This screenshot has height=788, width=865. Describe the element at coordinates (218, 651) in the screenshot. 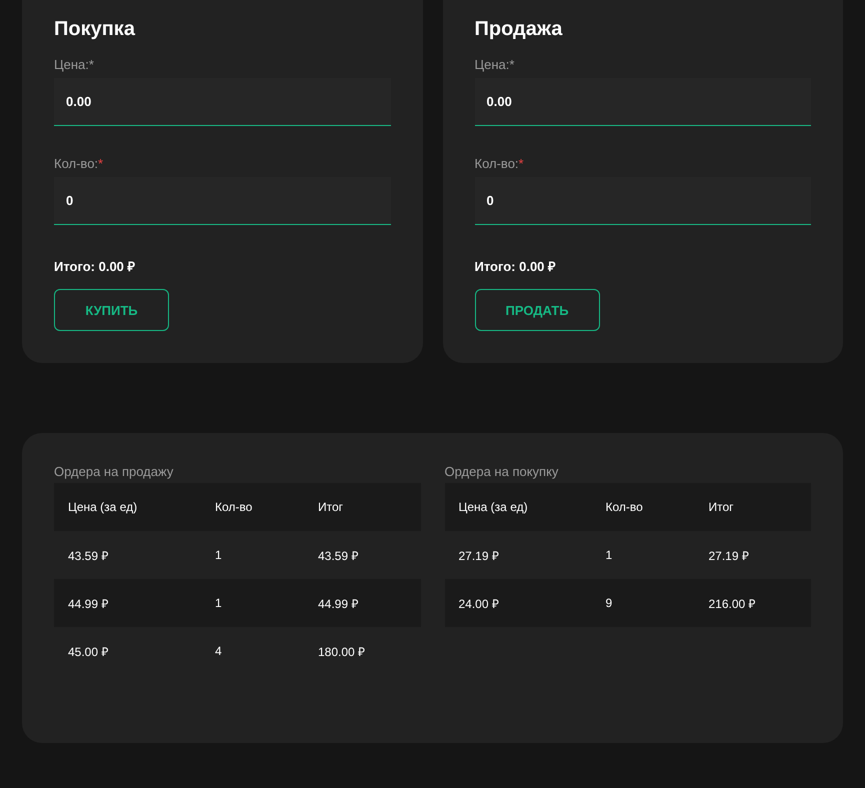

I see `table-cell: 4` at that location.